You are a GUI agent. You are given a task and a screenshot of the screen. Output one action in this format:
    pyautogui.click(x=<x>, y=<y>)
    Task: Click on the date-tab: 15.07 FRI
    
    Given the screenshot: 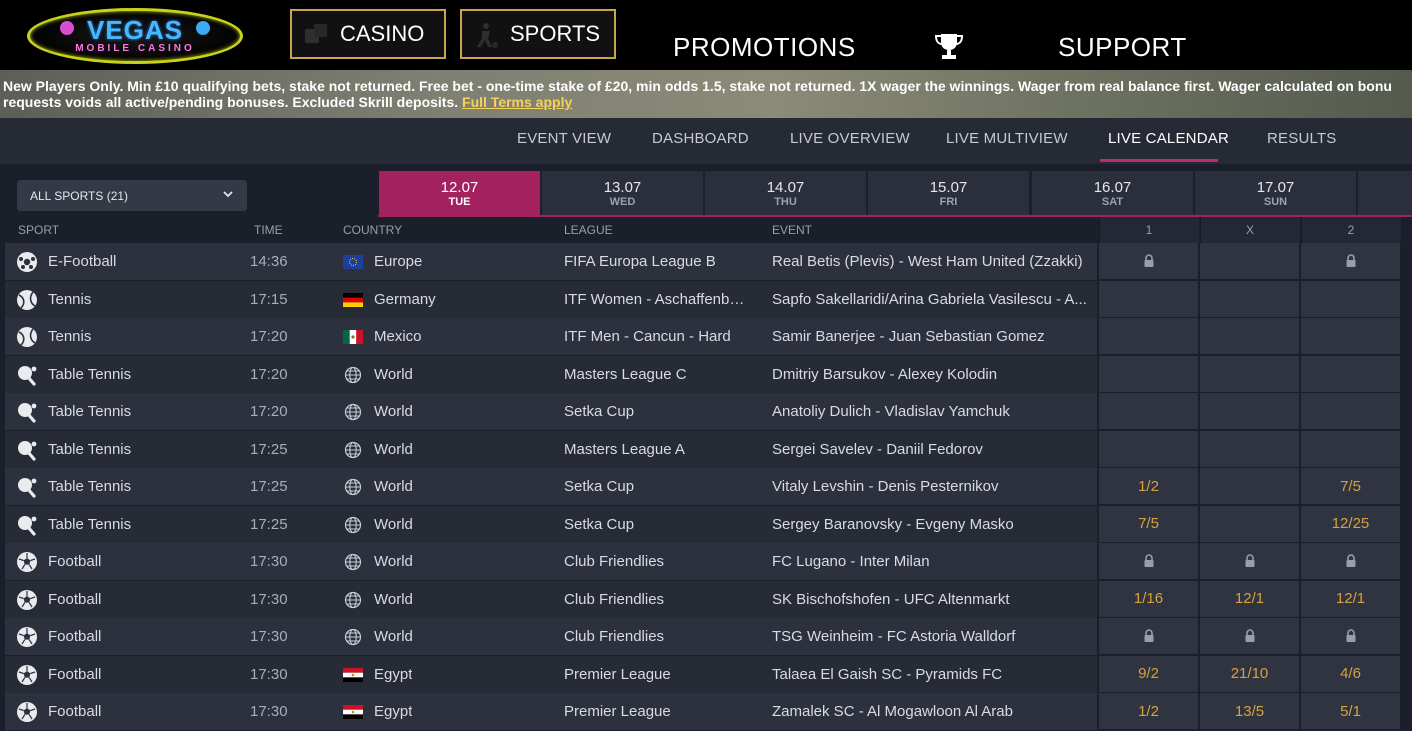 What is the action you would take?
    pyautogui.click(x=948, y=193)
    